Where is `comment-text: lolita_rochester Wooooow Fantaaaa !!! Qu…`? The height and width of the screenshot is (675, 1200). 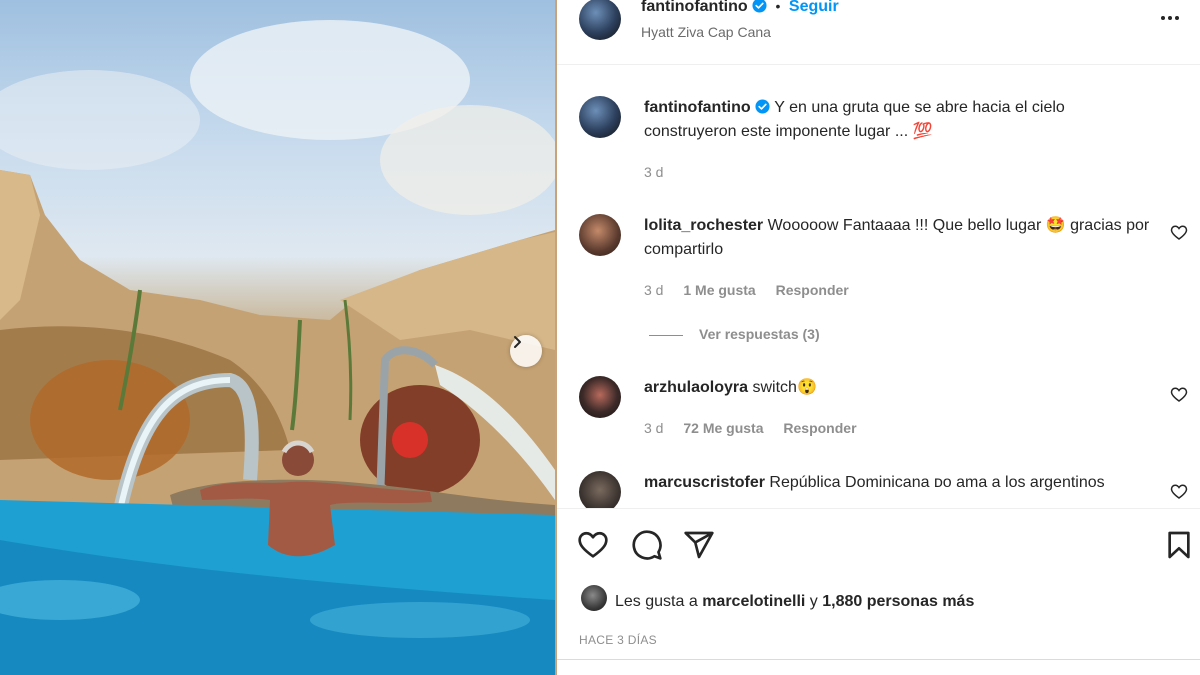 comment-text: lolita_rochester Wooooow Fantaaaa !!! Qu… is located at coordinates (899, 238).